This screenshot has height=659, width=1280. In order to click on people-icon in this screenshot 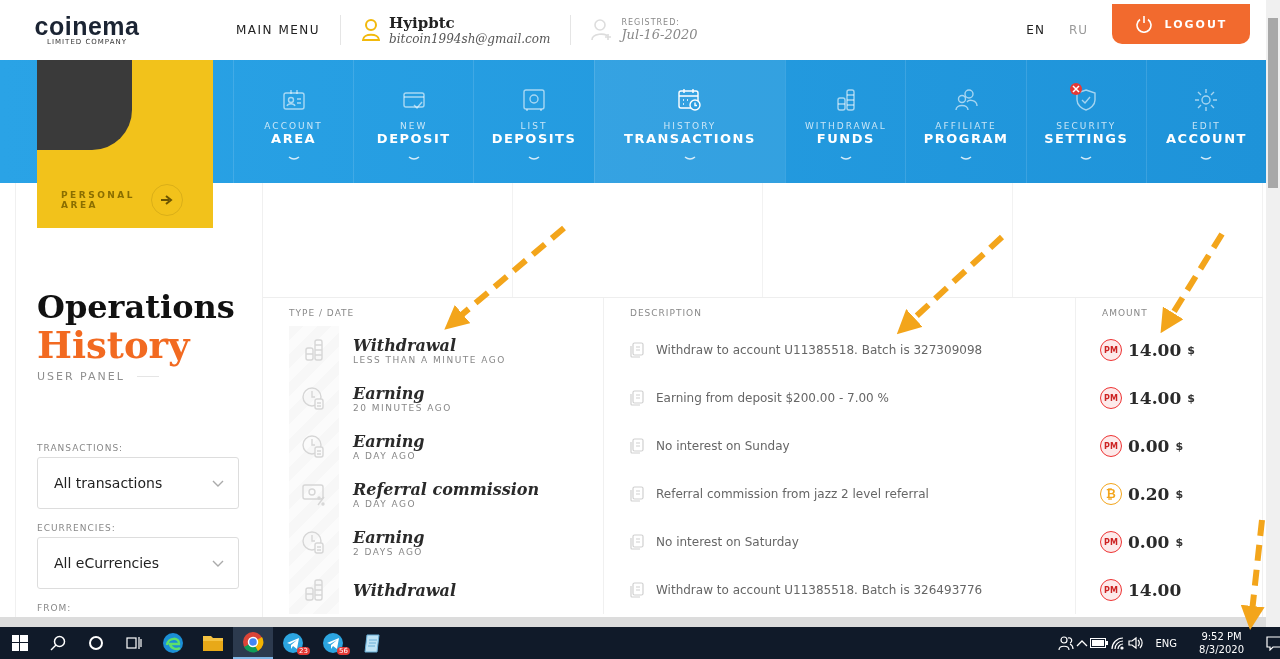, I will do `click(1065, 643)`.